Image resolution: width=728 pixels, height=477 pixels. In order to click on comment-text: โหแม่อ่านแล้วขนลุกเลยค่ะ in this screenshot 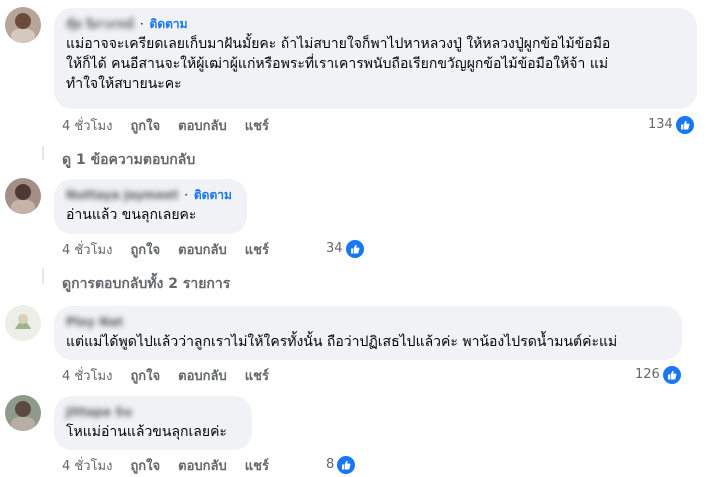, I will do `click(153, 432)`.